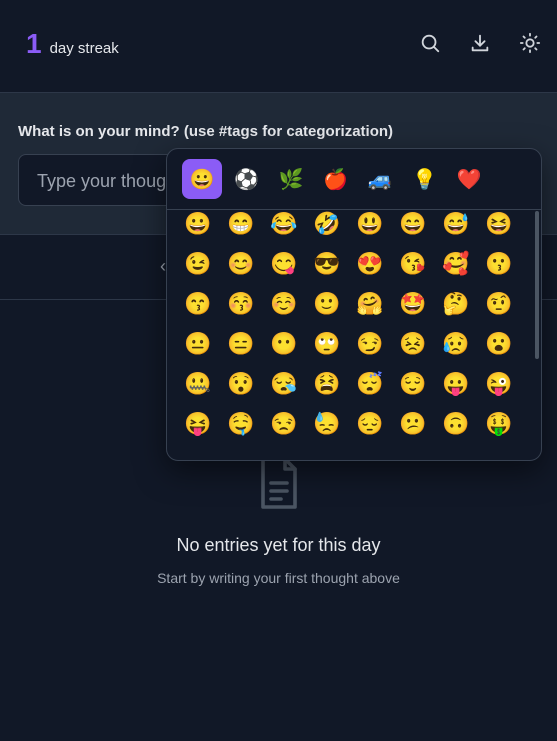 This screenshot has height=741, width=557. What do you see at coordinates (278, 46) in the screenshot?
I see `app-header: 1 day streak` at bounding box center [278, 46].